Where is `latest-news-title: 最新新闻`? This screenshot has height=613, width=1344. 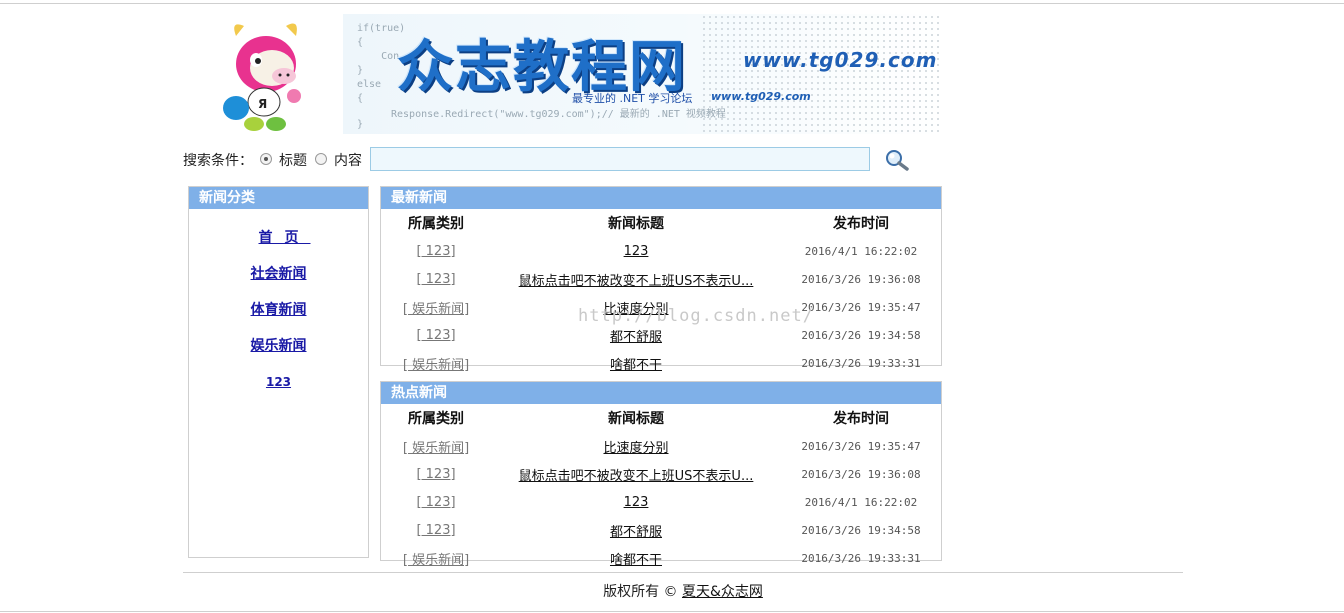 latest-news-title: 最新新闻 is located at coordinates (661, 198).